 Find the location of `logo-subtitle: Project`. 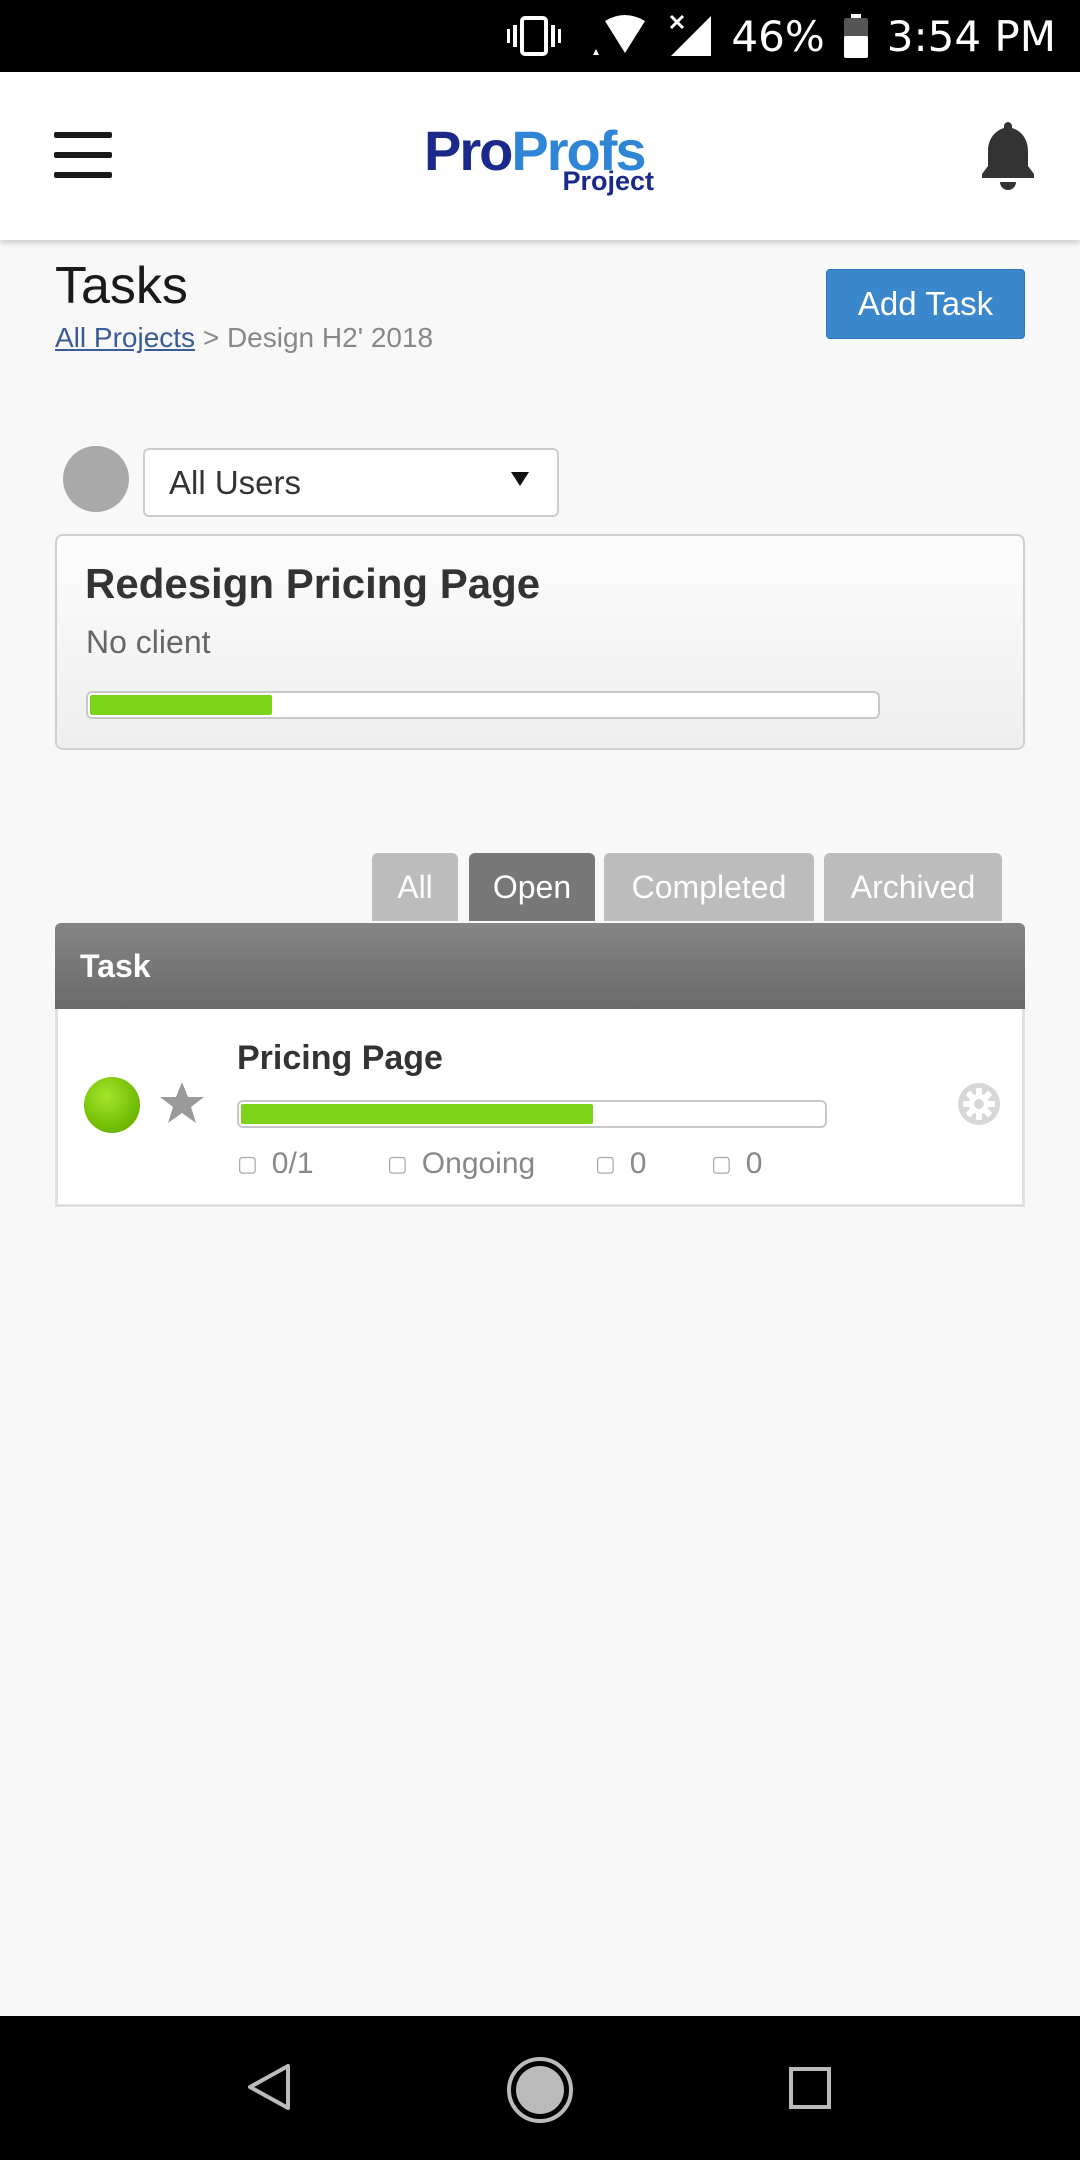

logo-subtitle: Project is located at coordinates (608, 181).